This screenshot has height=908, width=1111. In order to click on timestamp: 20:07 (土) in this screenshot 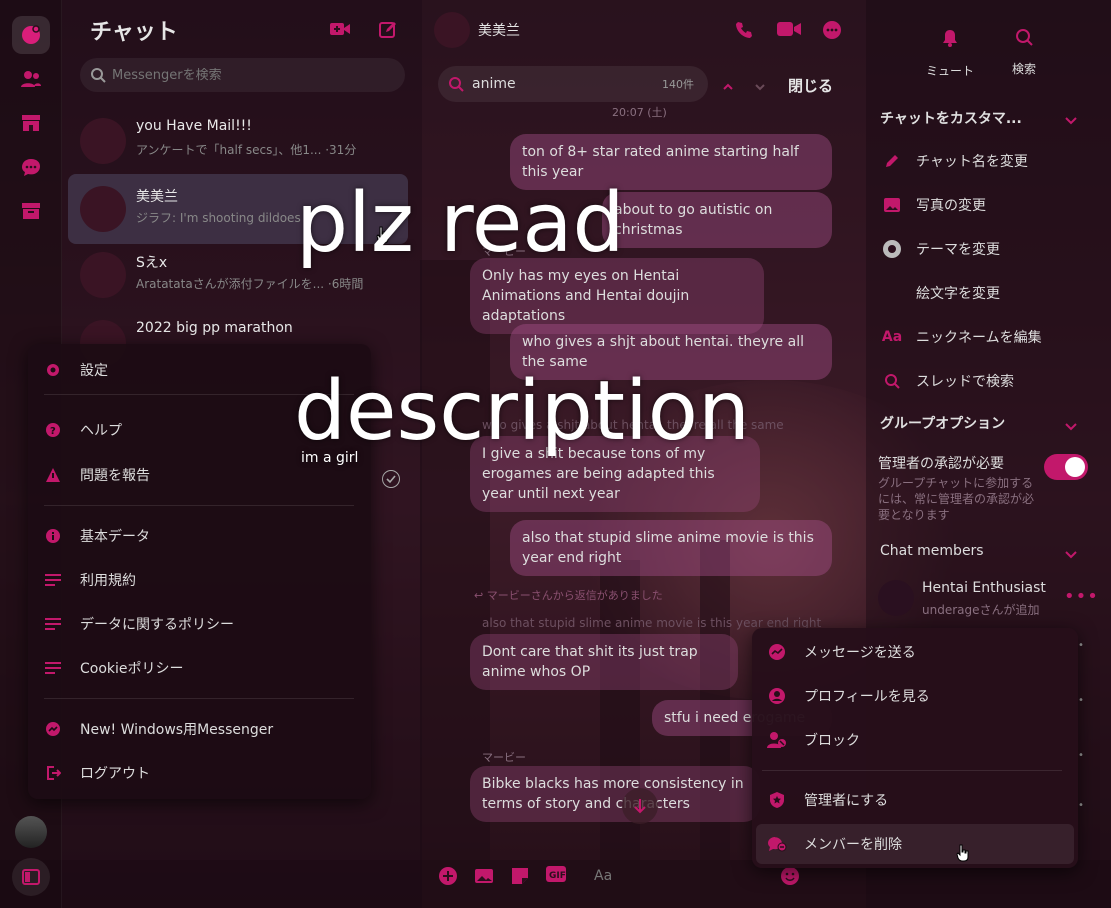, I will do `click(639, 112)`.